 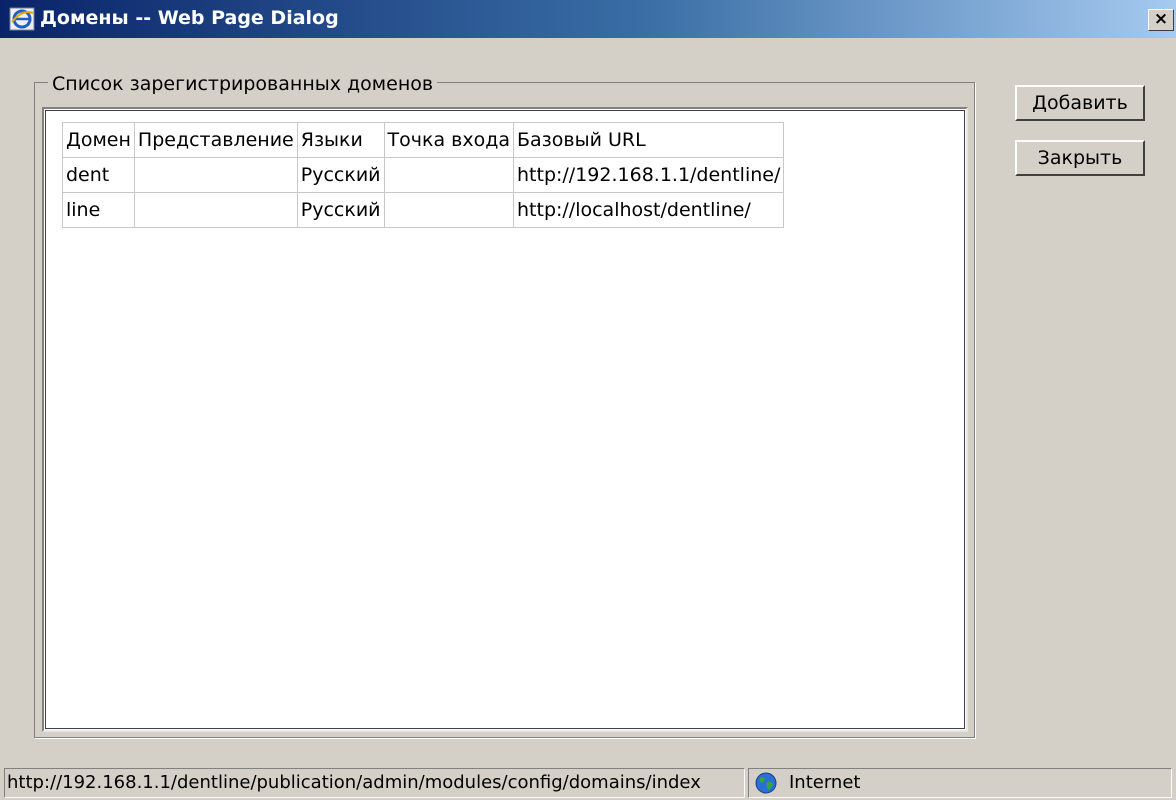 I want to click on table-row: line Русский http://localhost/dentline/, so click(x=423, y=210).